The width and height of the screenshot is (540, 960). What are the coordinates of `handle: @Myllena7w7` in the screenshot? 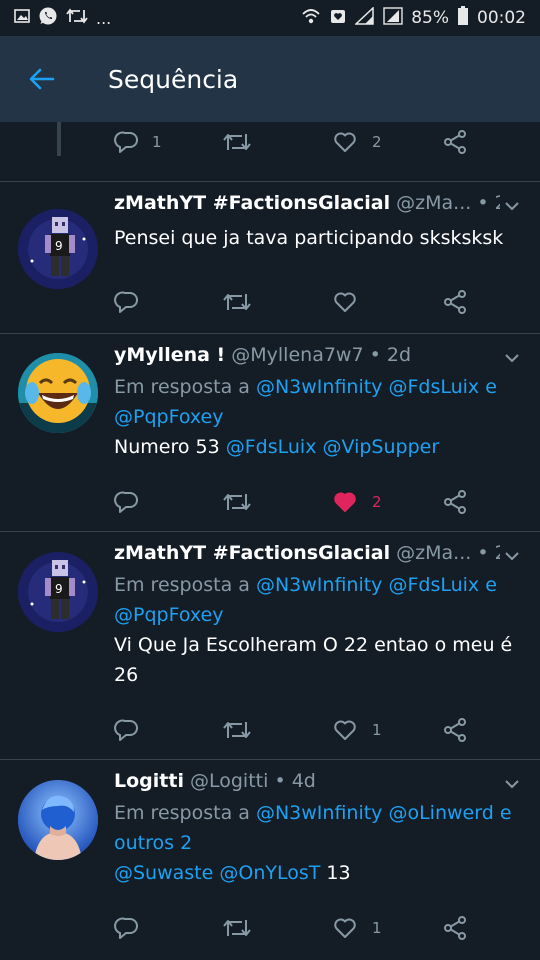 It's located at (297, 355).